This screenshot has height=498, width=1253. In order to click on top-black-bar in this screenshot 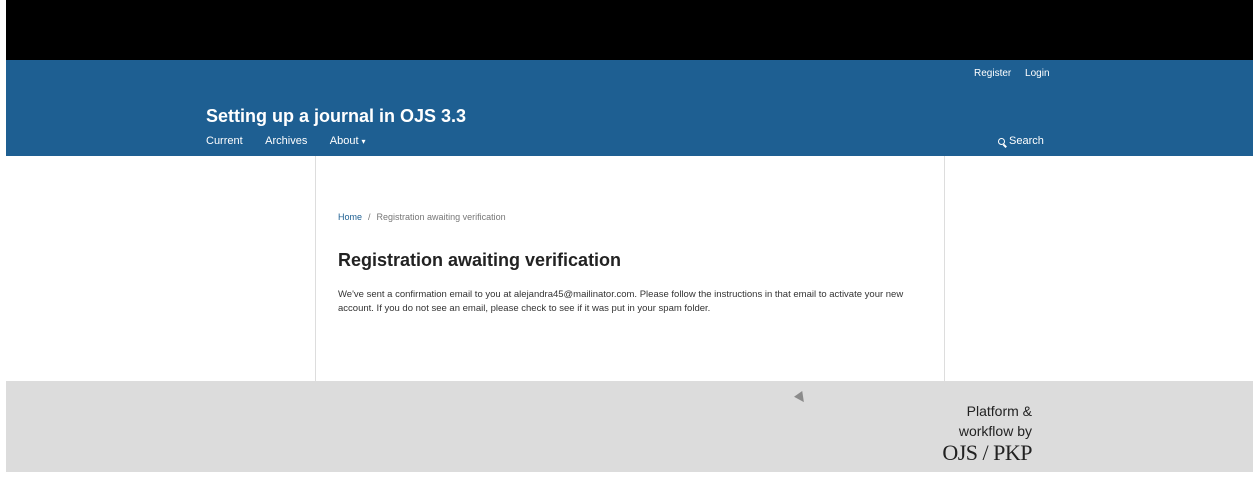, I will do `click(629, 30)`.